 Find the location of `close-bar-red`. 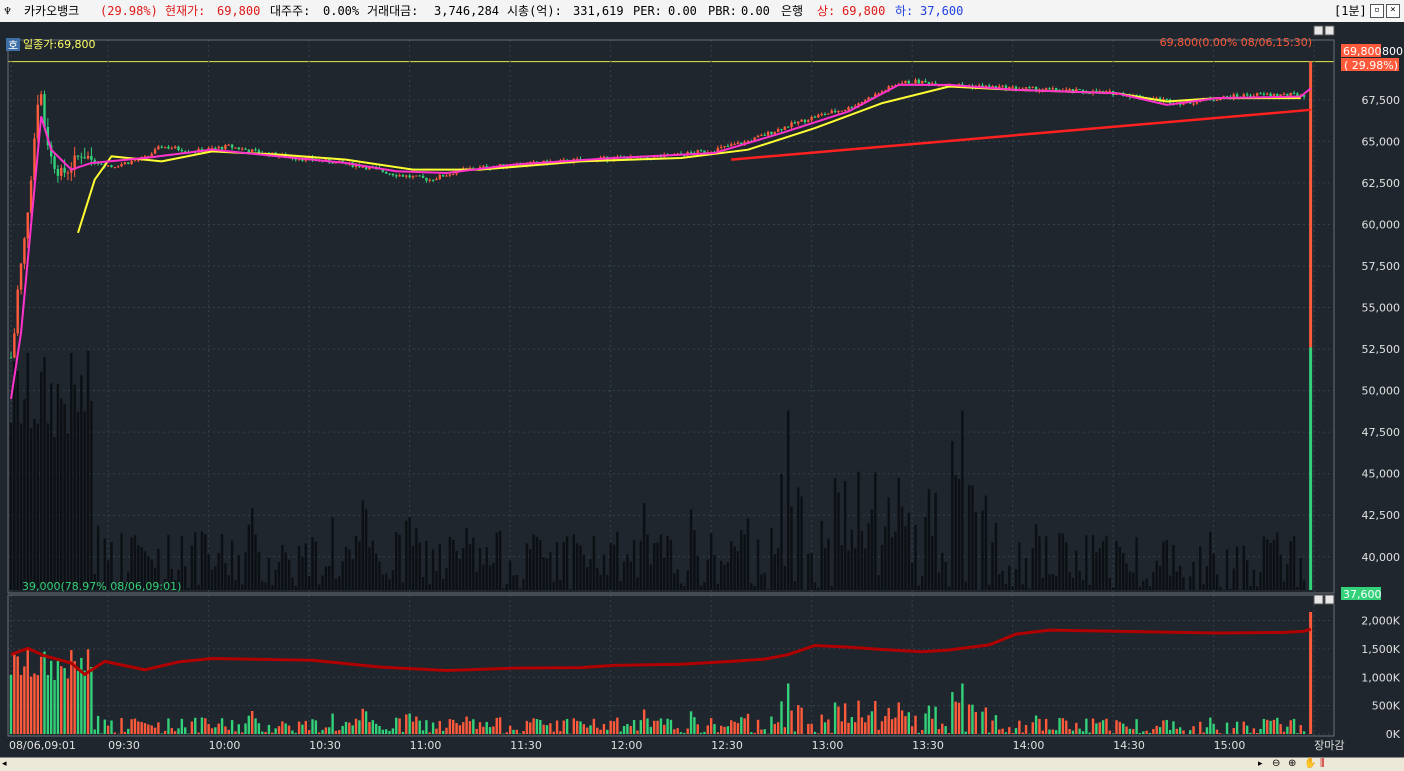

close-bar-red is located at coordinates (1310, 205).